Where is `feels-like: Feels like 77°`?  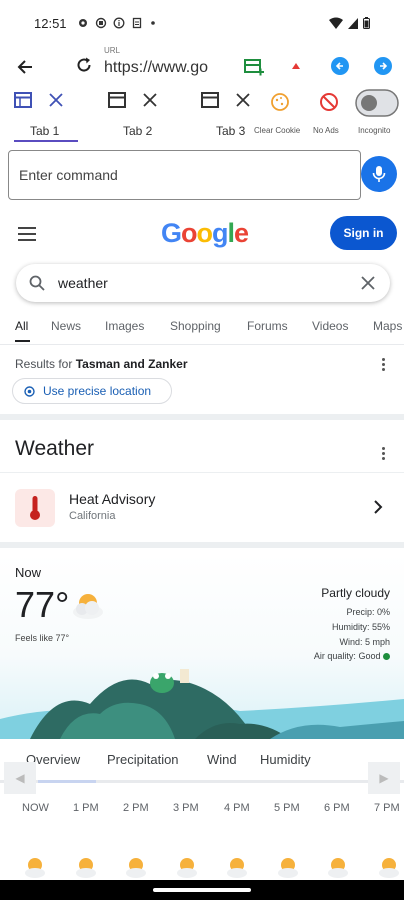
feels-like: Feels like 77° is located at coordinates (42, 638).